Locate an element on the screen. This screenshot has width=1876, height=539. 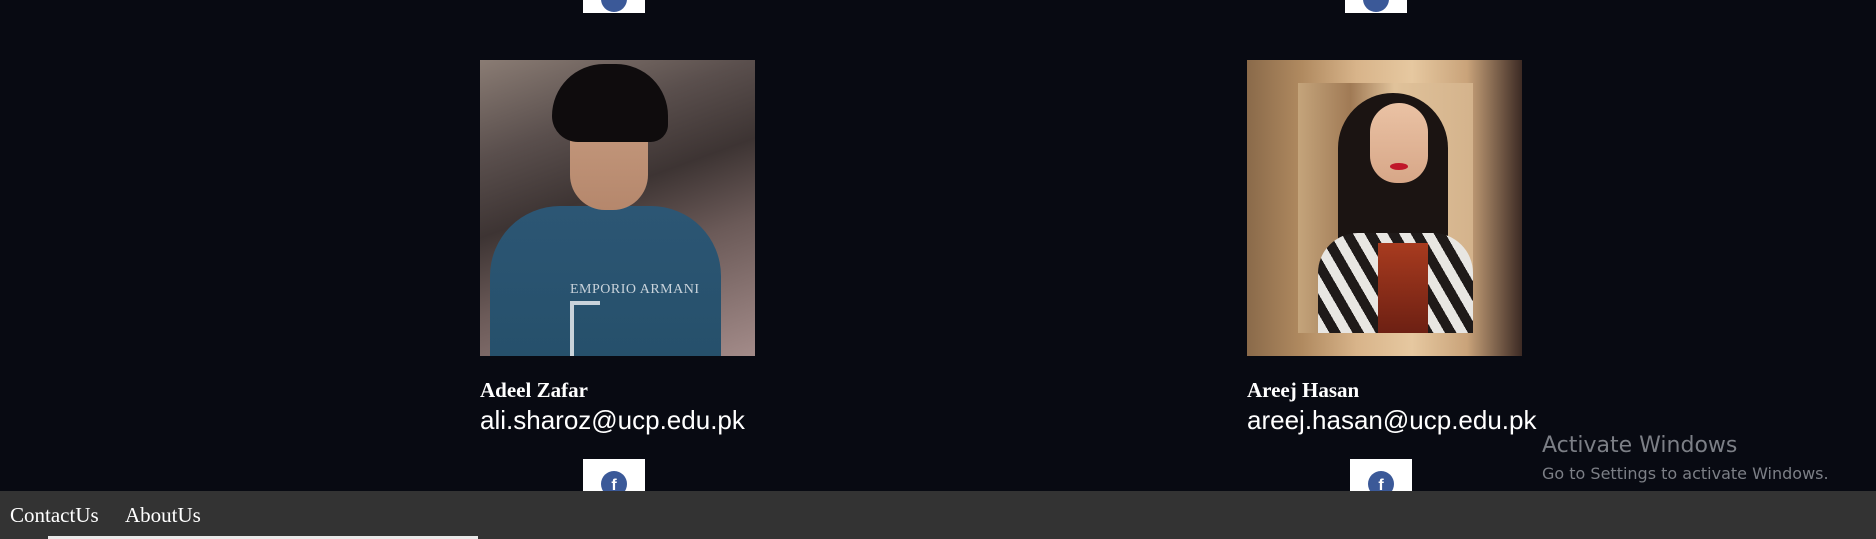
member-card: Areej Hasan areej.hasan@ucp.edu.pk is located at coordinates (1412, 248).